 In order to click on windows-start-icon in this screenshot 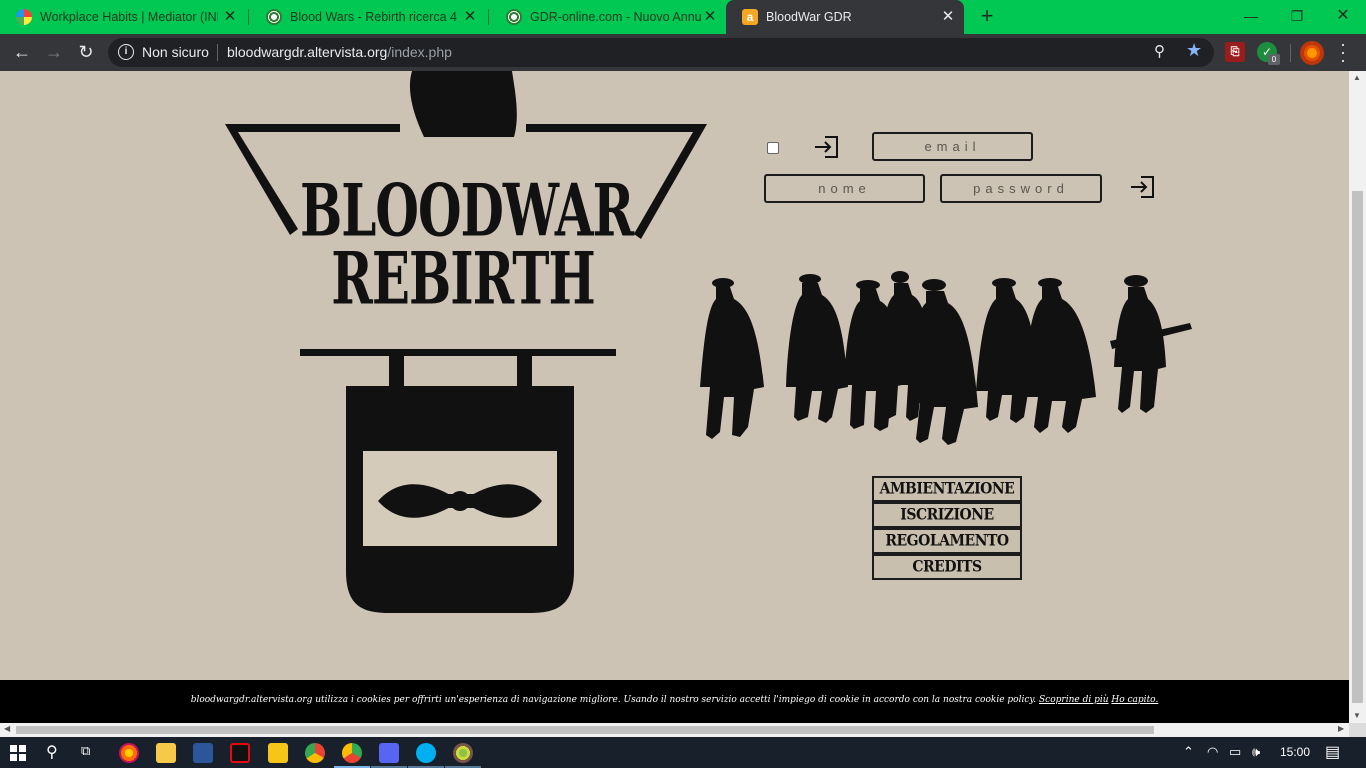, I will do `click(18, 753)`.